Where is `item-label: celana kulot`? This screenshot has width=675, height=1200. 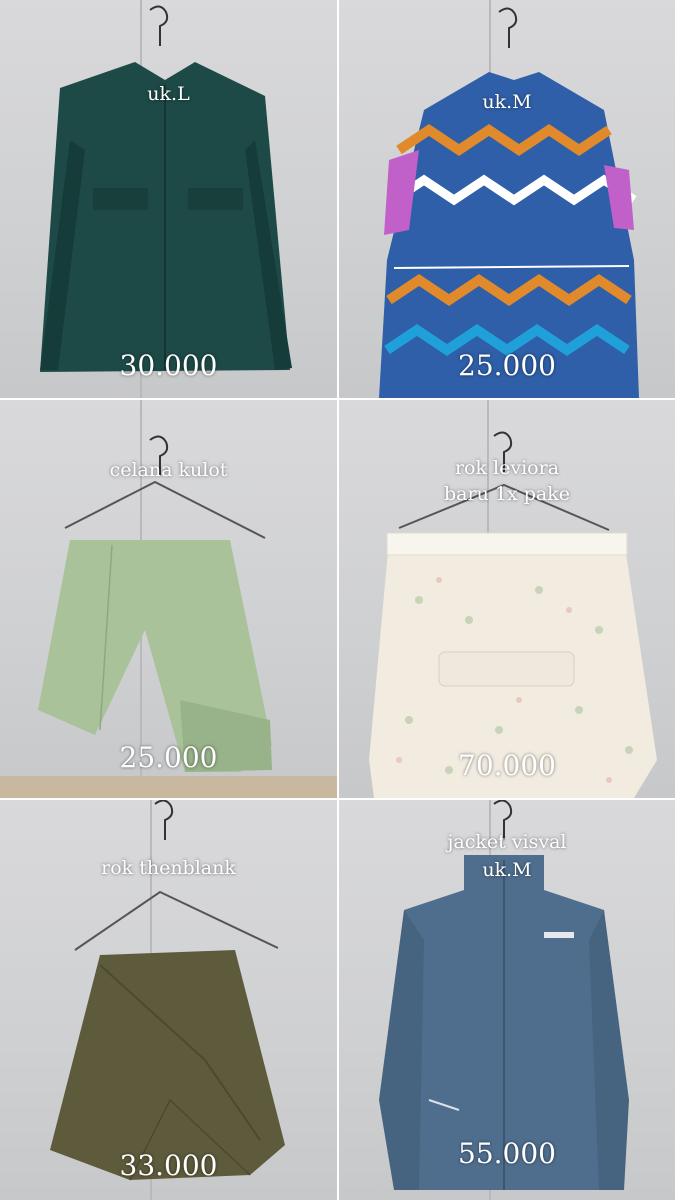
item-label: celana kulot is located at coordinates (168, 470).